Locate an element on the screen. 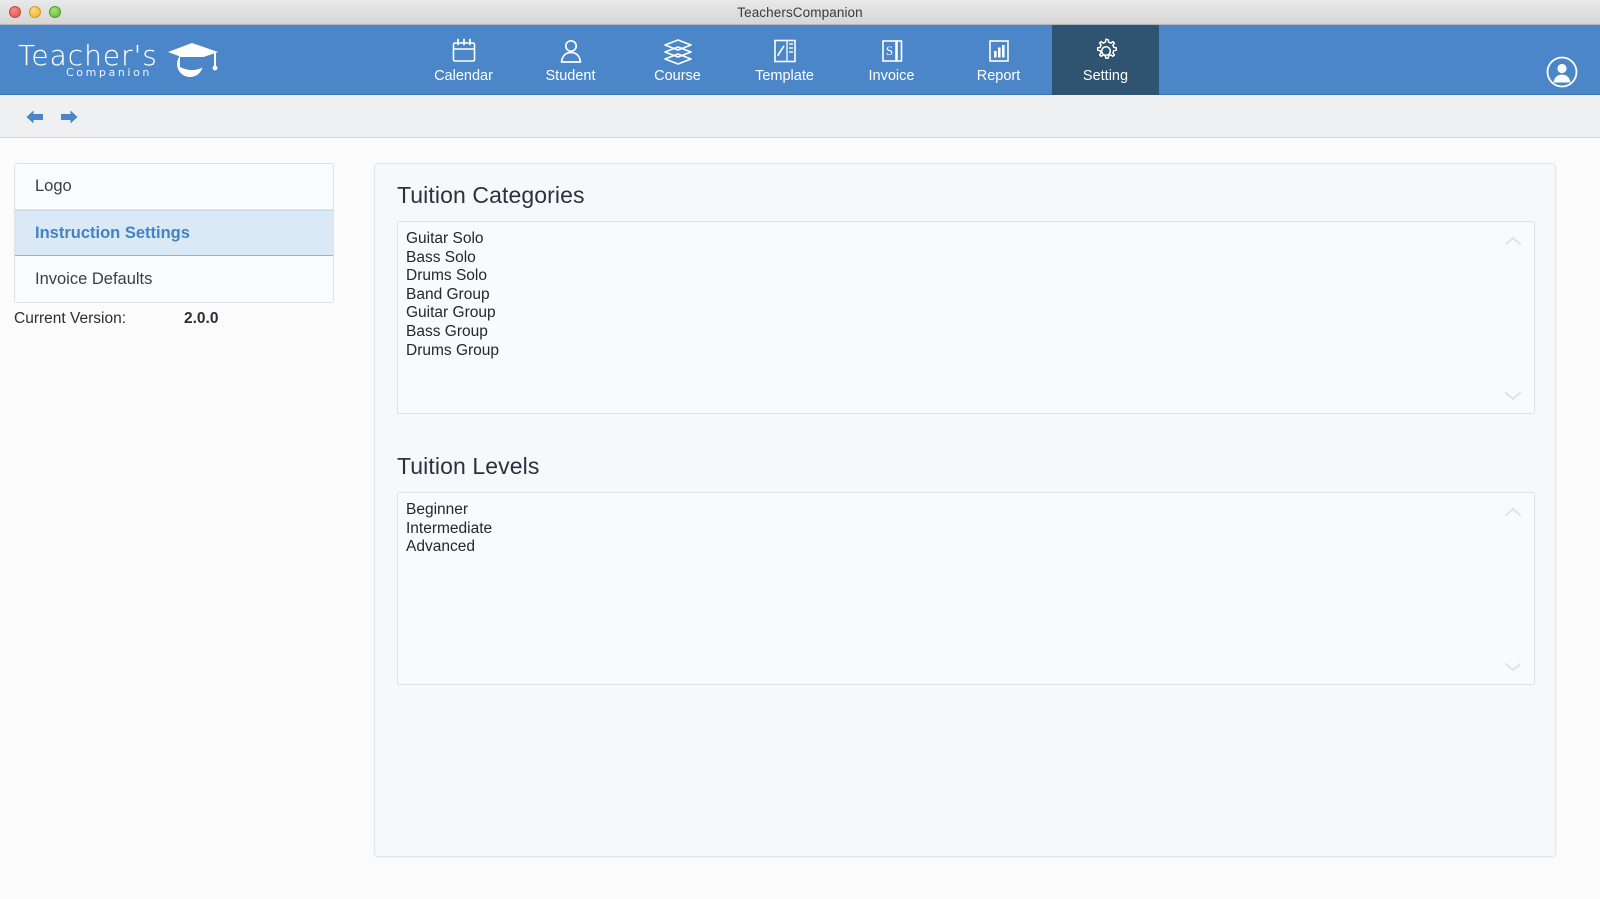 Image resolution: width=1600 pixels, height=899 pixels. nav-item-setting: Setting is located at coordinates (1105, 60).